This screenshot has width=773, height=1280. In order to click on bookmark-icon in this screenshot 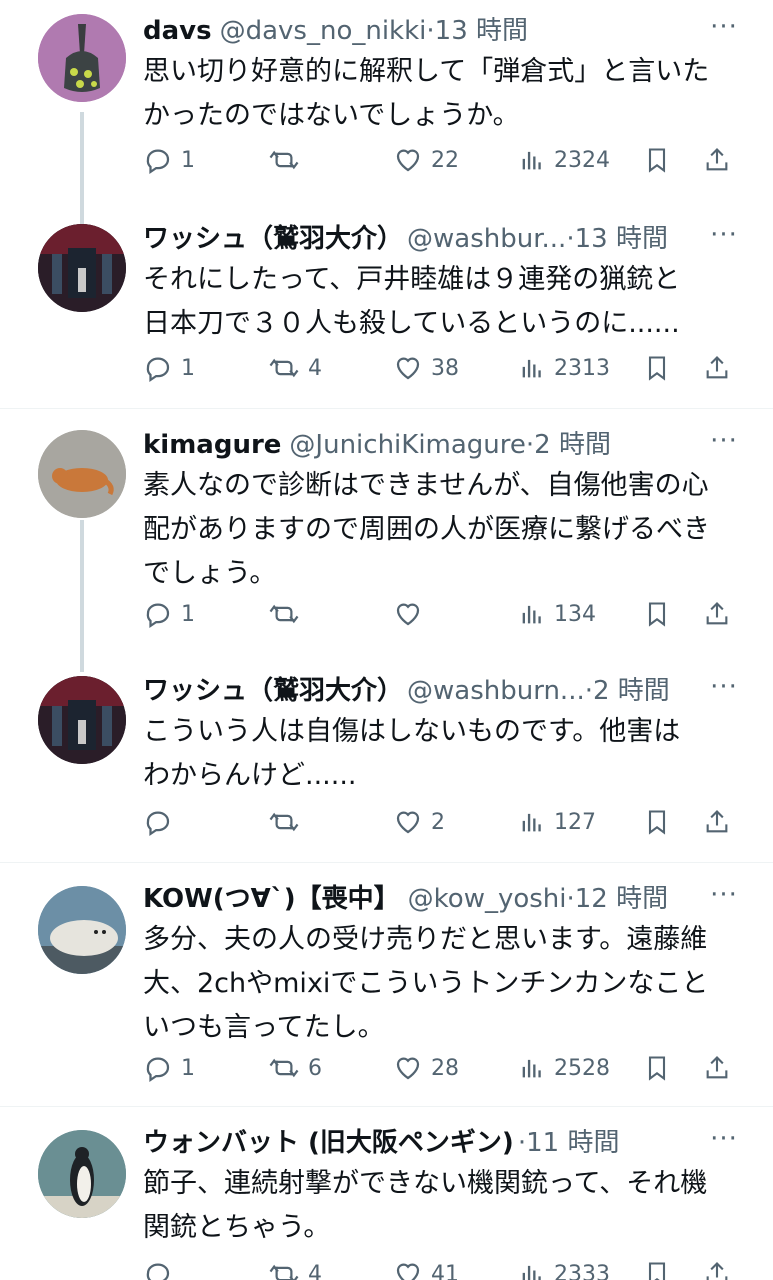, I will do `click(657, 822)`.